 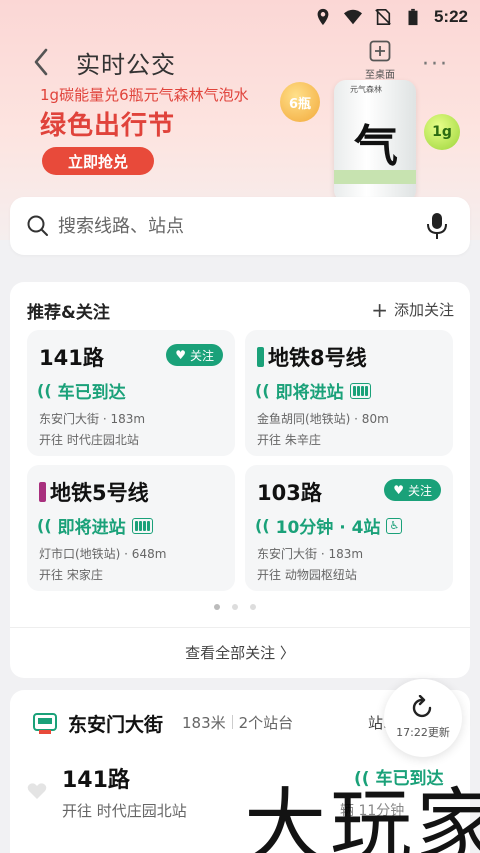 I want to click on battery-icon, so click(x=413, y=17).